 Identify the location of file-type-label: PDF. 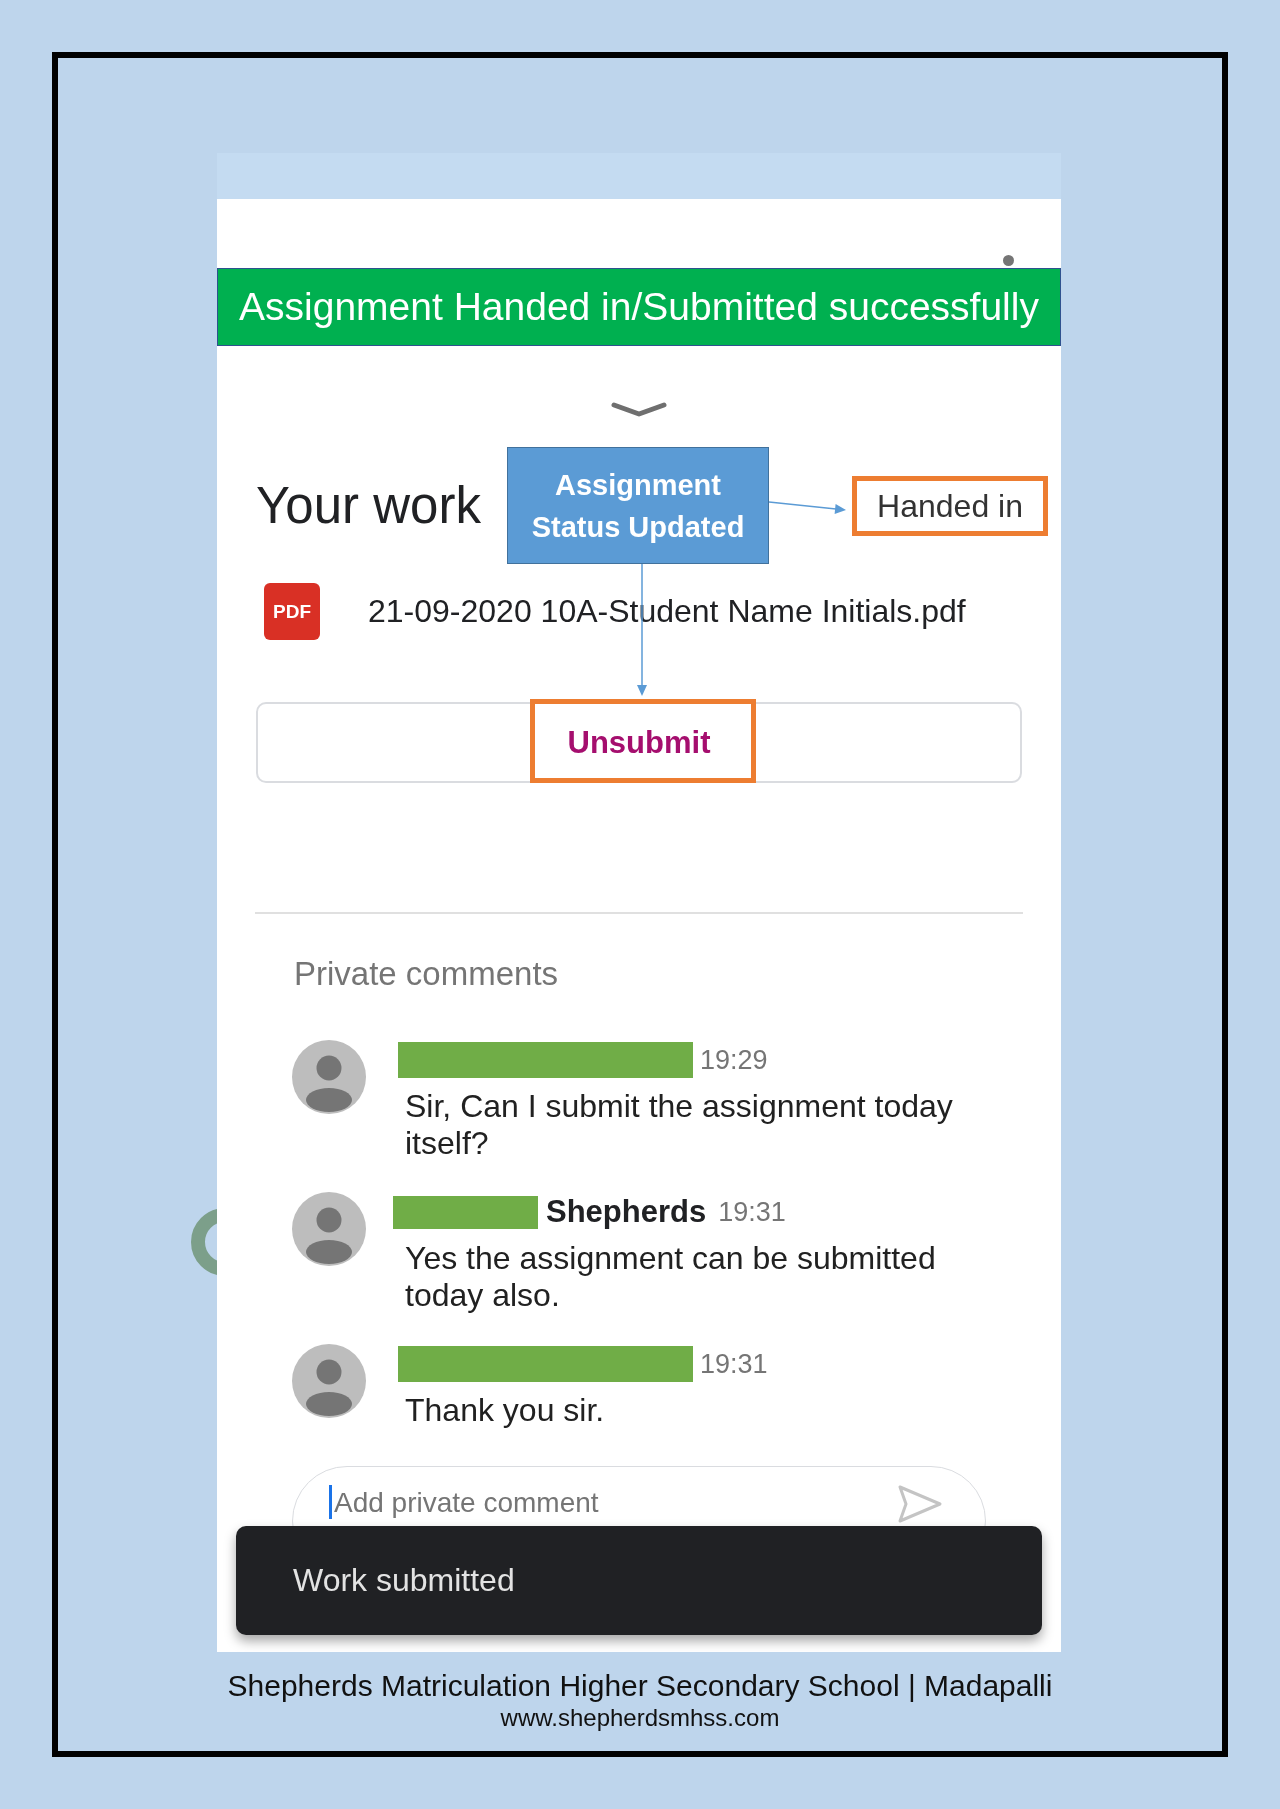
(292, 611).